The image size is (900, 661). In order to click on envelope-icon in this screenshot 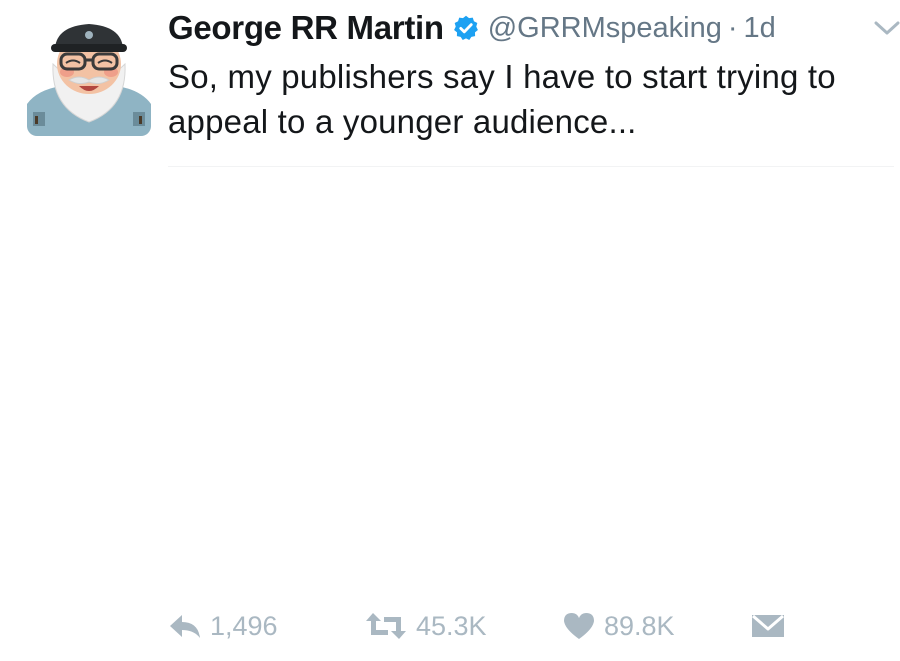, I will do `click(768, 625)`.